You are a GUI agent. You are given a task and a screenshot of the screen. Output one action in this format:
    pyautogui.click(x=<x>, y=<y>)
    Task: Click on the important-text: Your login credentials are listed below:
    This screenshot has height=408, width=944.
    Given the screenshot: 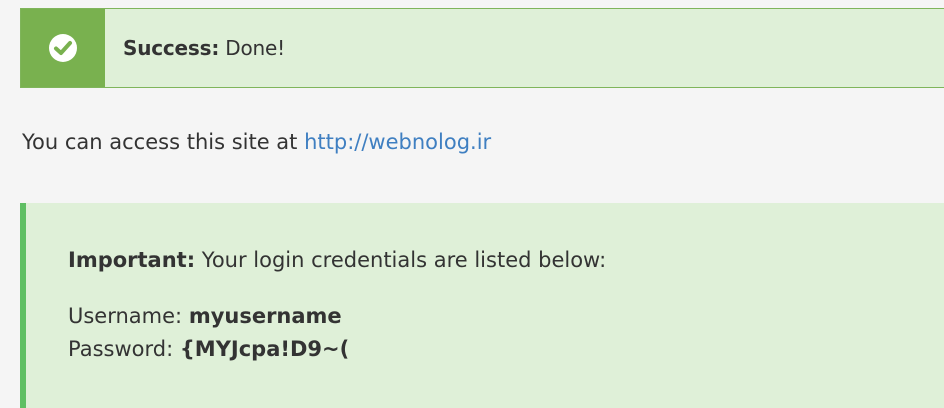 What is the action you would take?
    pyautogui.click(x=401, y=260)
    